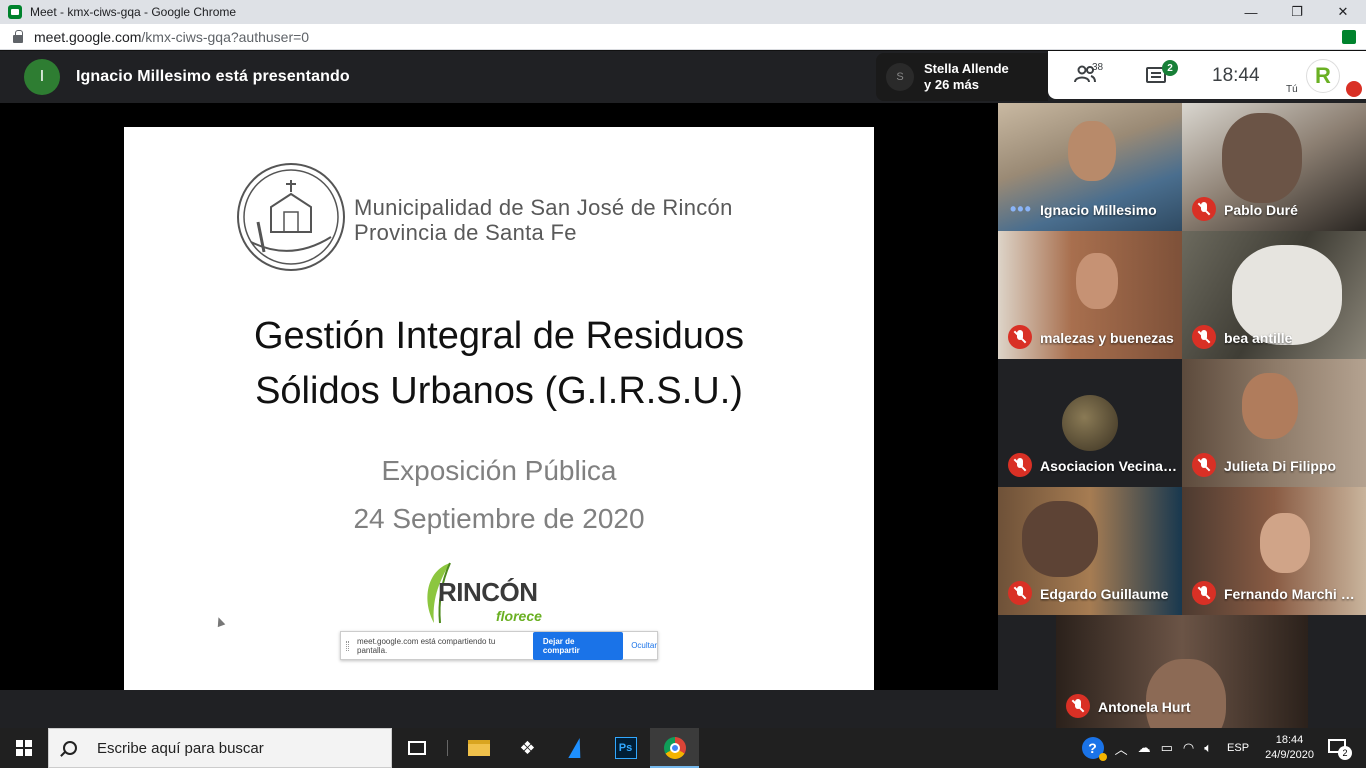 Image resolution: width=1366 pixels, height=768 pixels. Describe the element at coordinates (519, 616) in the screenshot. I see `rincon-logo-tagline: florece` at that location.